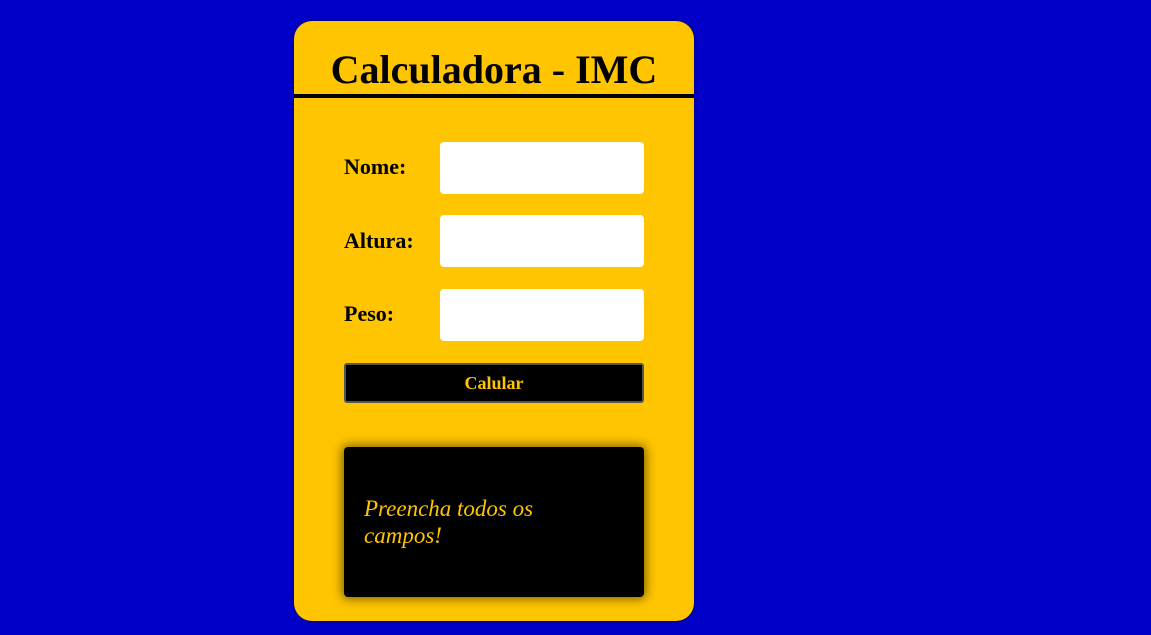  What do you see at coordinates (379, 240) in the screenshot?
I see `height-label: Altura:` at bounding box center [379, 240].